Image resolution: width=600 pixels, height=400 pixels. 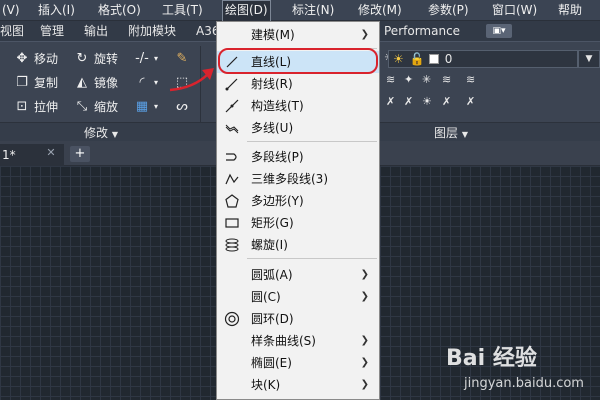 What do you see at coordinates (298, 385) in the screenshot?
I see `menu-item-block: 块(K) ❯` at bounding box center [298, 385].